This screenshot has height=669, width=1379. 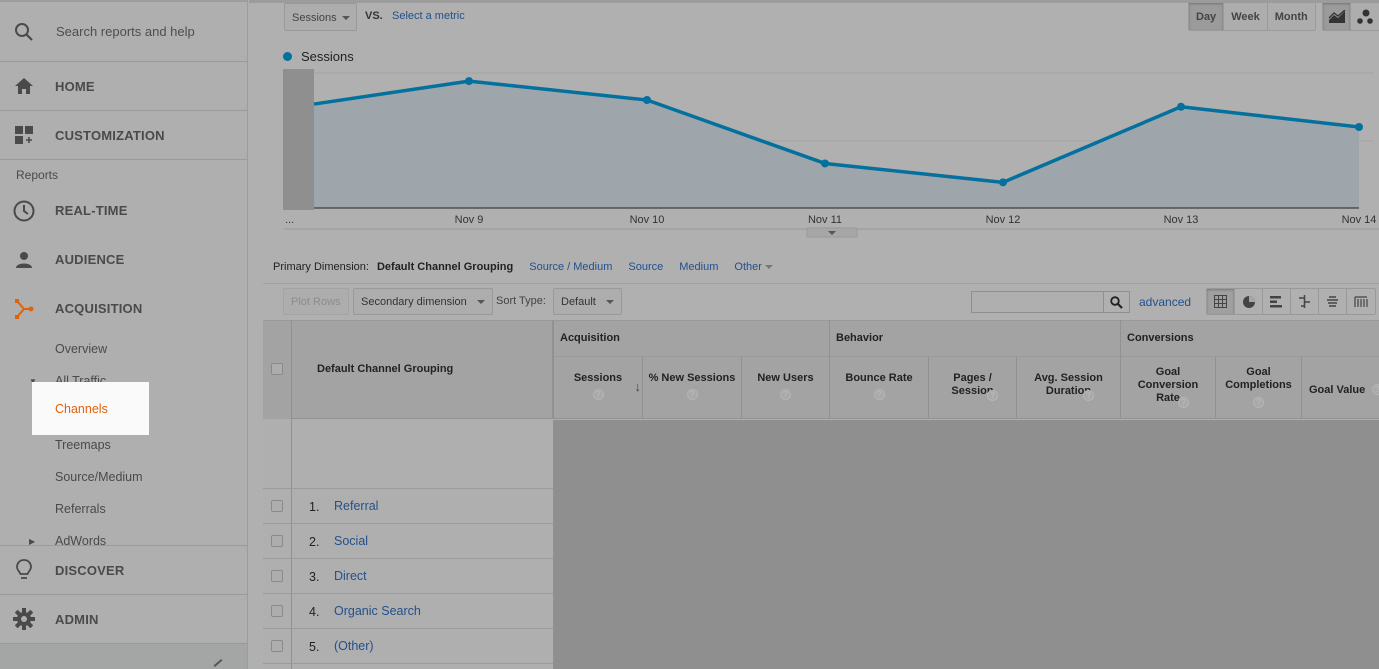 I want to click on table-search-button, so click(x=1116, y=302).